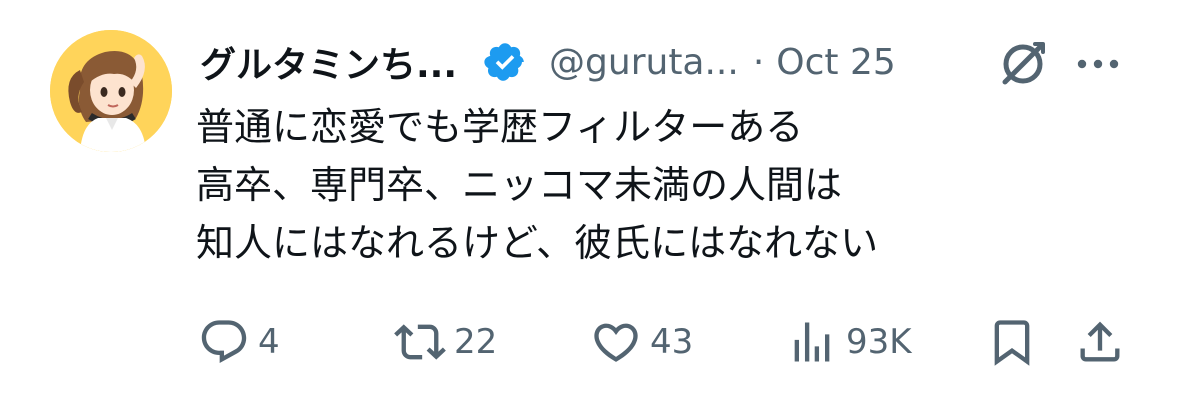  I want to click on timestamp: Oct 25, so click(836, 62).